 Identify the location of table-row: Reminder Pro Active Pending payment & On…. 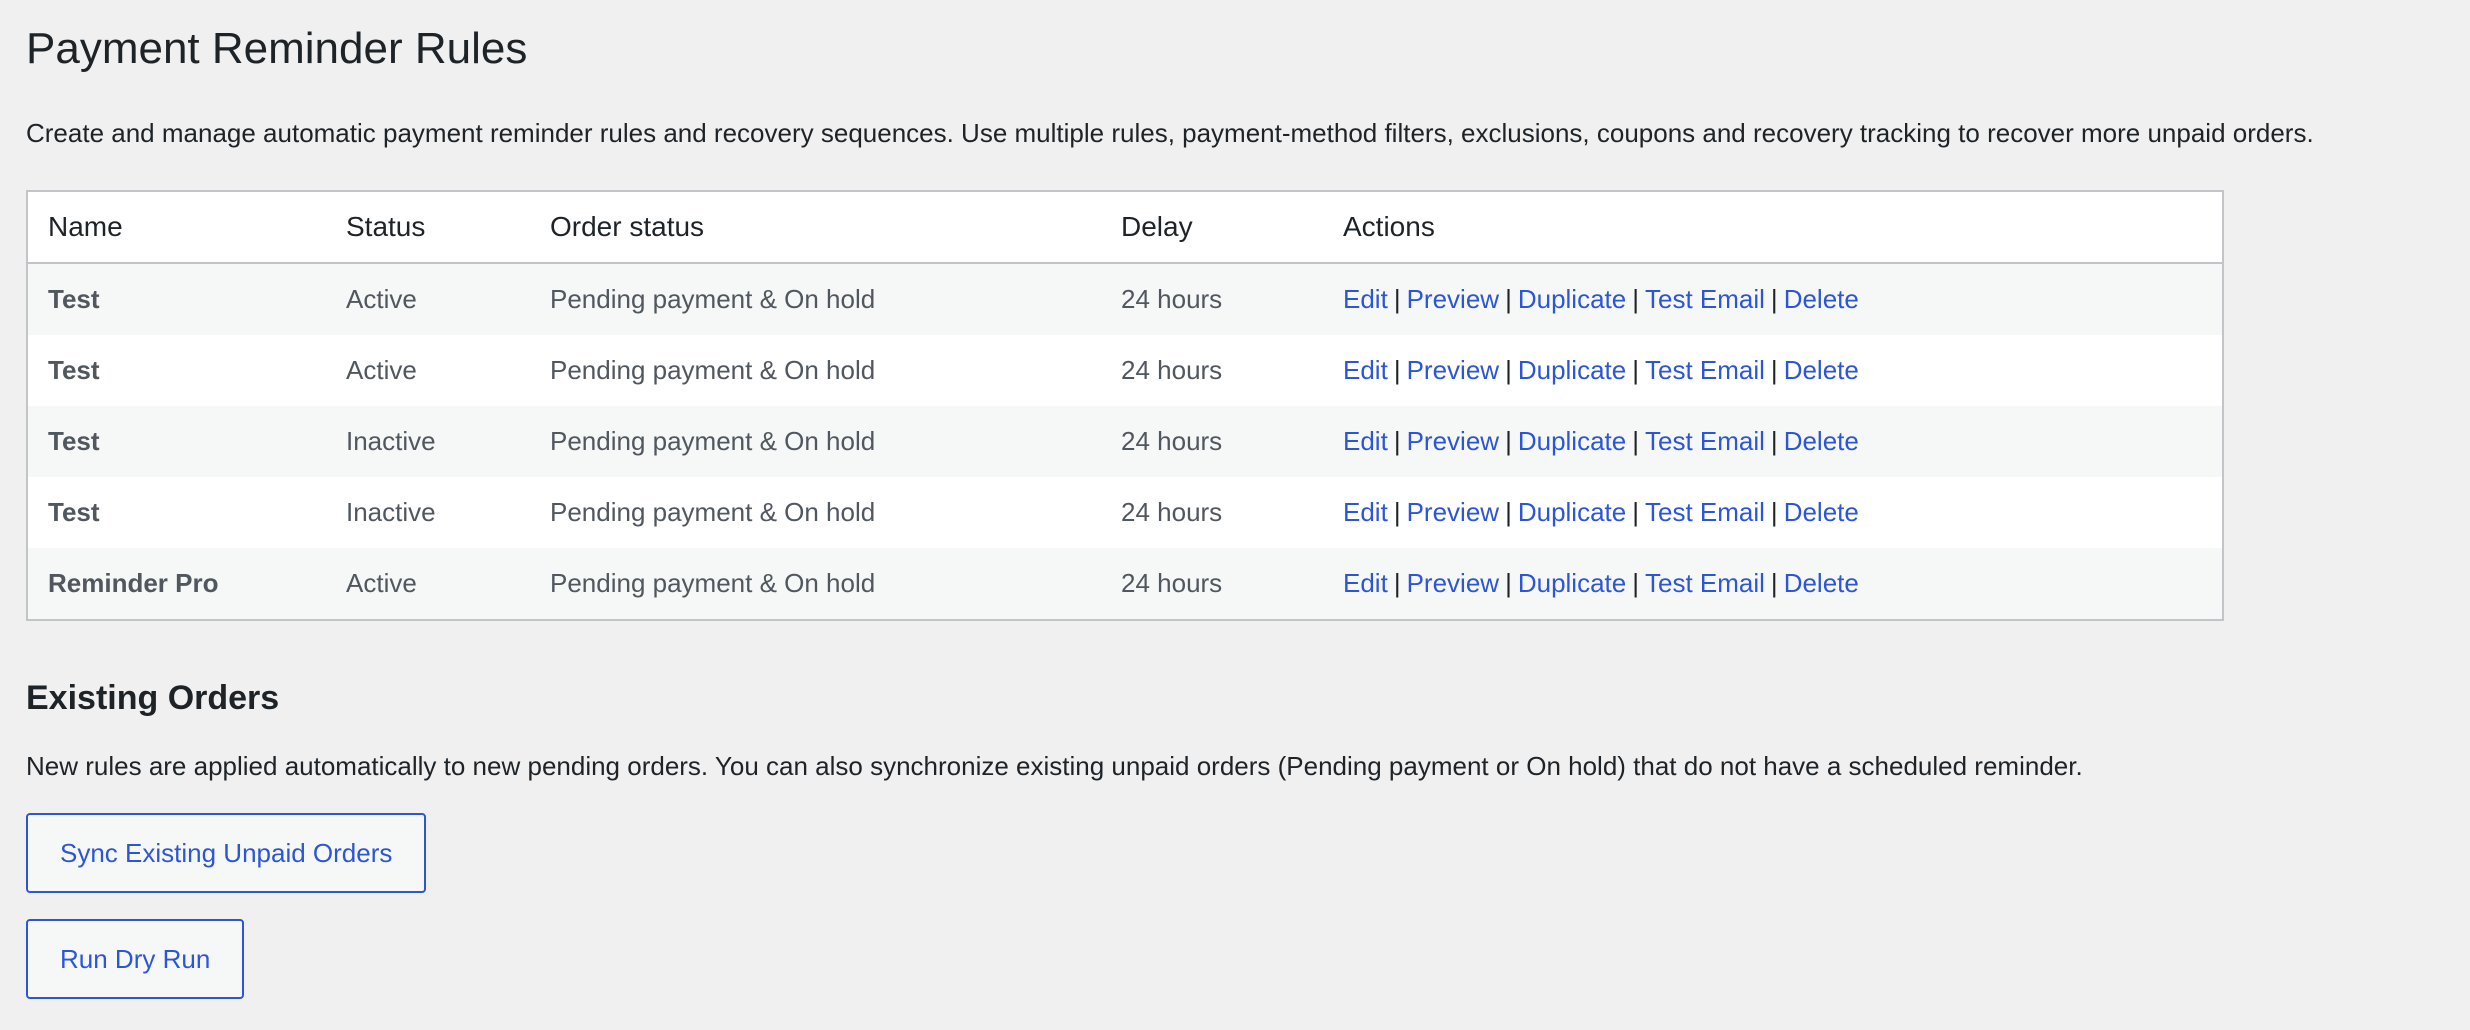
(1125, 584).